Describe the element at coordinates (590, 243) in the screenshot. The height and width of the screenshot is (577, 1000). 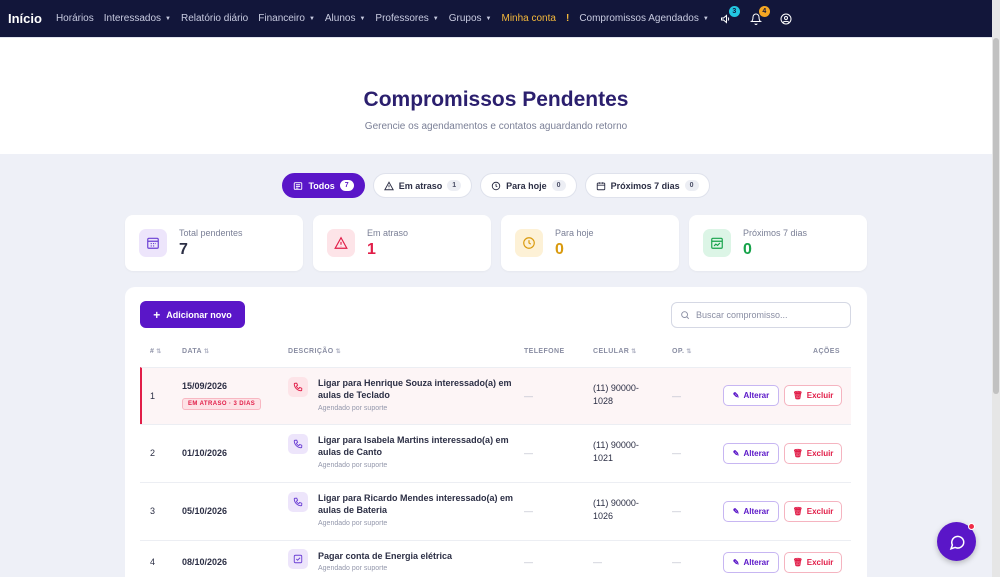
I see `stat-para-hoje: Para hoje 0` at that location.